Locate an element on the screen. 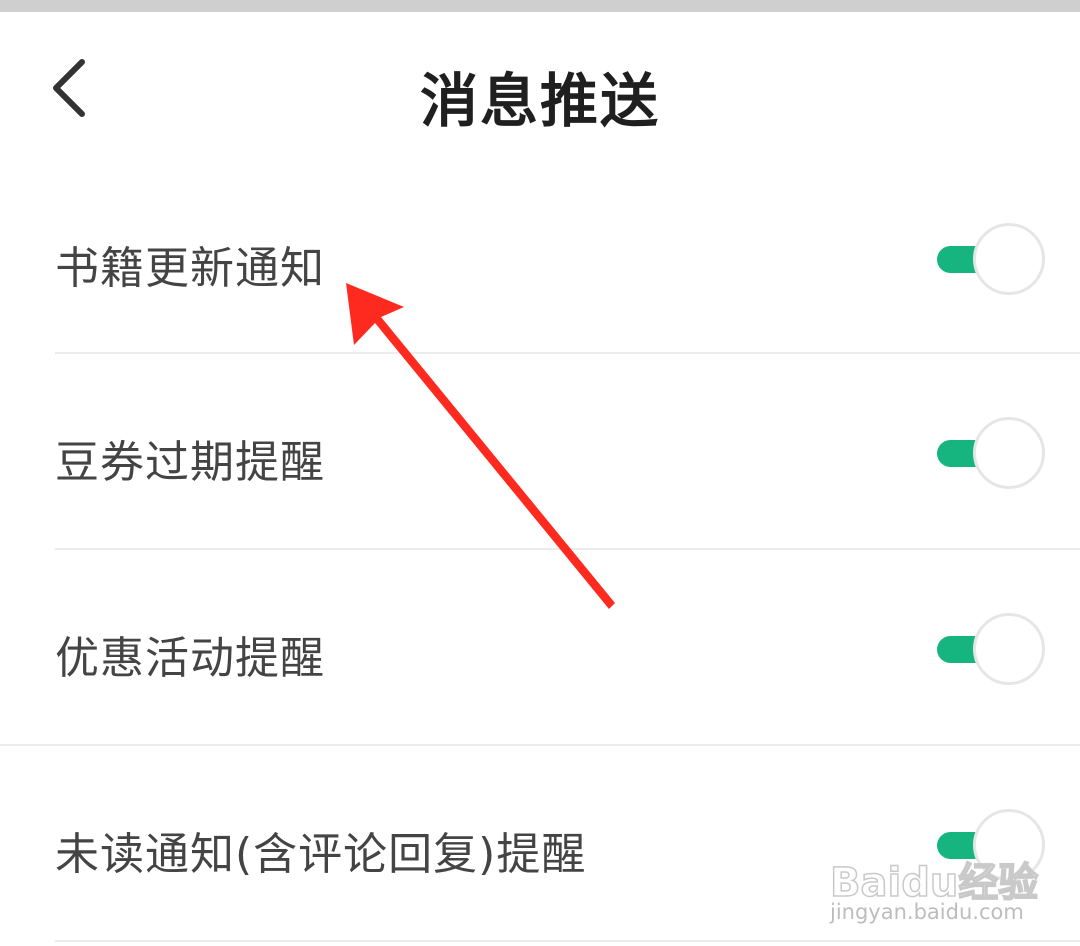 This screenshot has width=1080, height=946. status-bar-strip is located at coordinates (540, 6).